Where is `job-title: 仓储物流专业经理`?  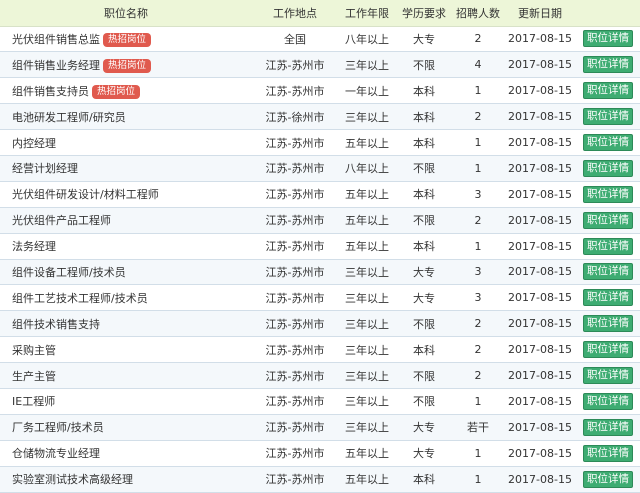 job-title: 仓储物流专业经理 is located at coordinates (56, 453).